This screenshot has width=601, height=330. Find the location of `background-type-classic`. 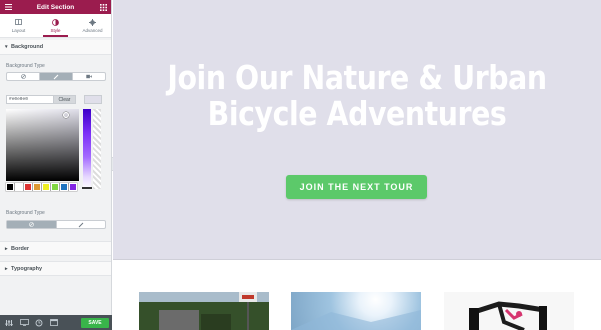

background-type-classic is located at coordinates (56, 76).